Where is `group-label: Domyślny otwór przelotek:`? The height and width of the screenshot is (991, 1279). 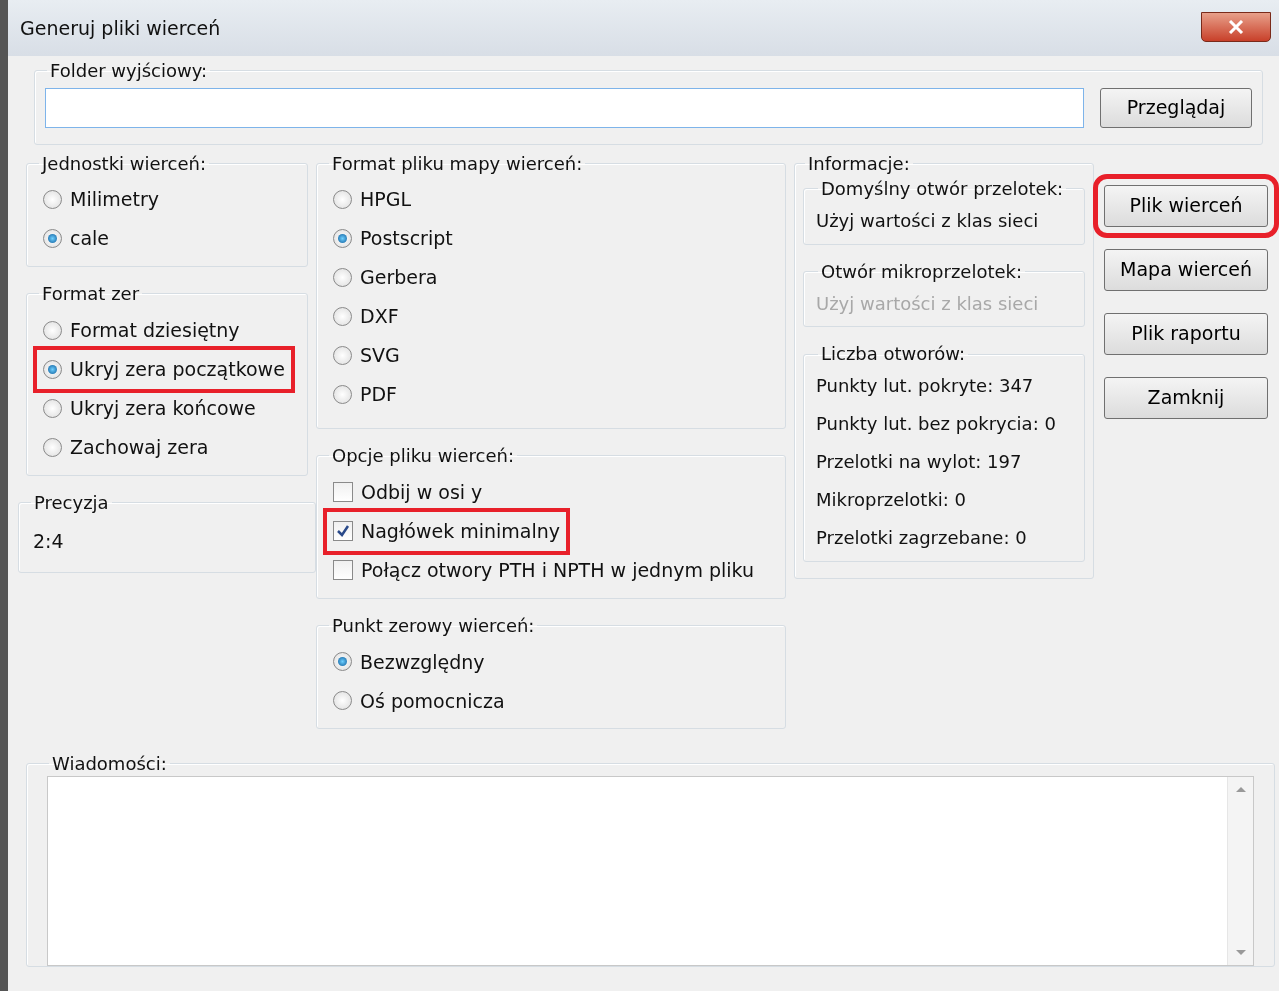 group-label: Domyślny otwór przelotek: is located at coordinates (942, 189).